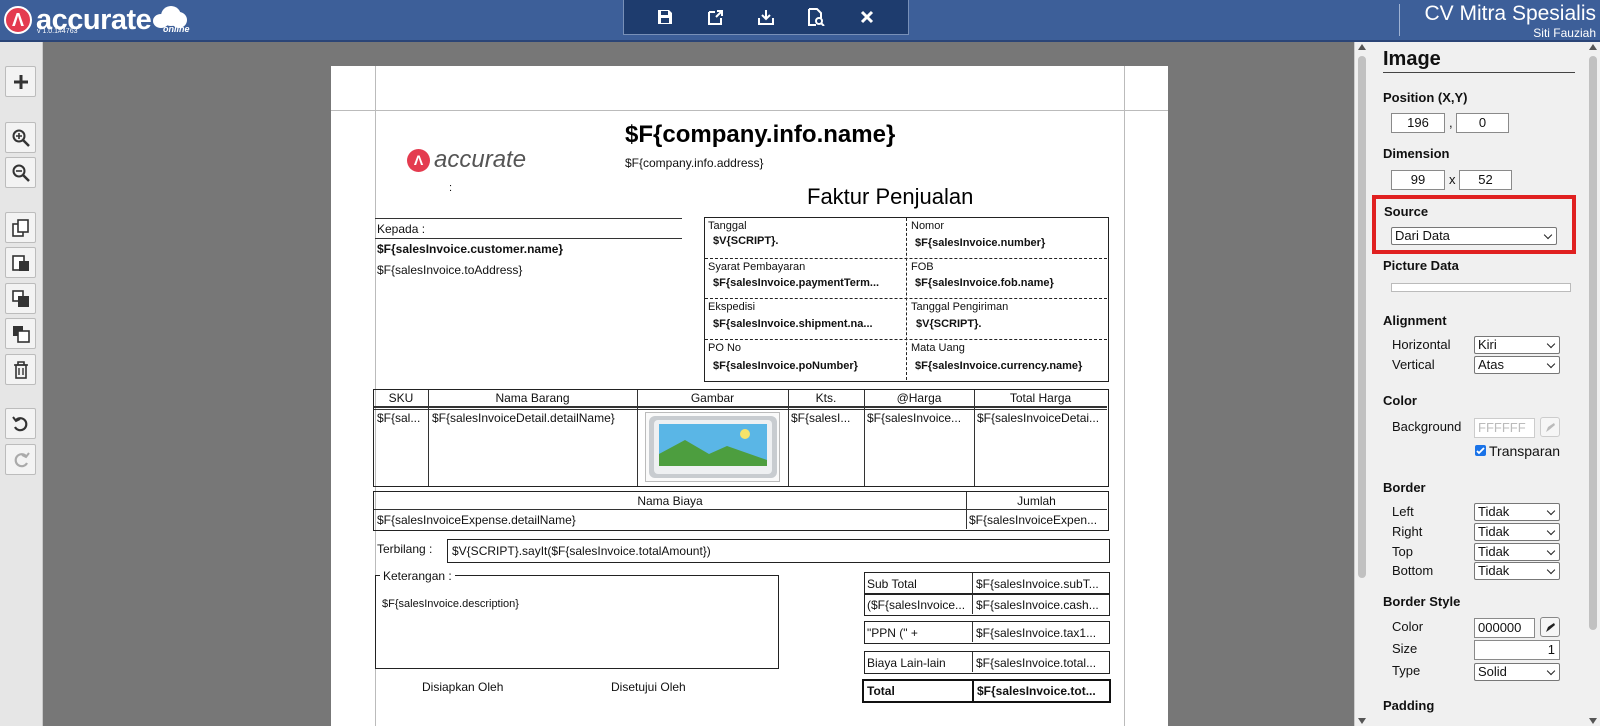 The image size is (1600, 726). I want to click on app-logo: Λ accurate, so click(96, 20).